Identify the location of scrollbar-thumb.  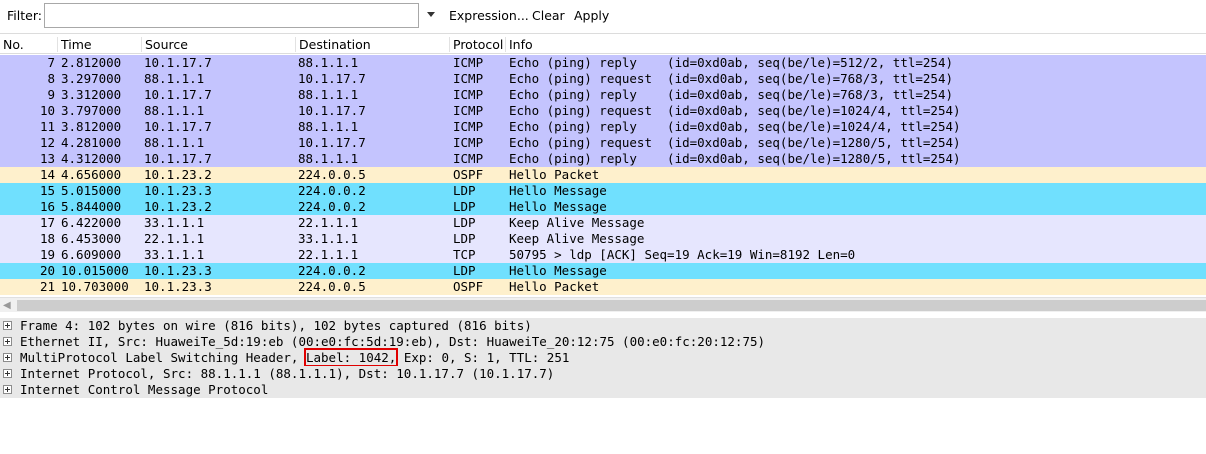
(611, 305).